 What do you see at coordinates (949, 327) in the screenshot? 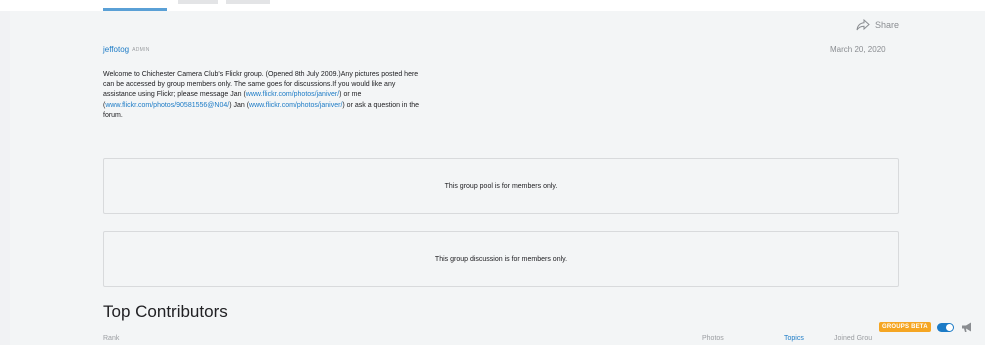
I see `toggle-knob` at bounding box center [949, 327].